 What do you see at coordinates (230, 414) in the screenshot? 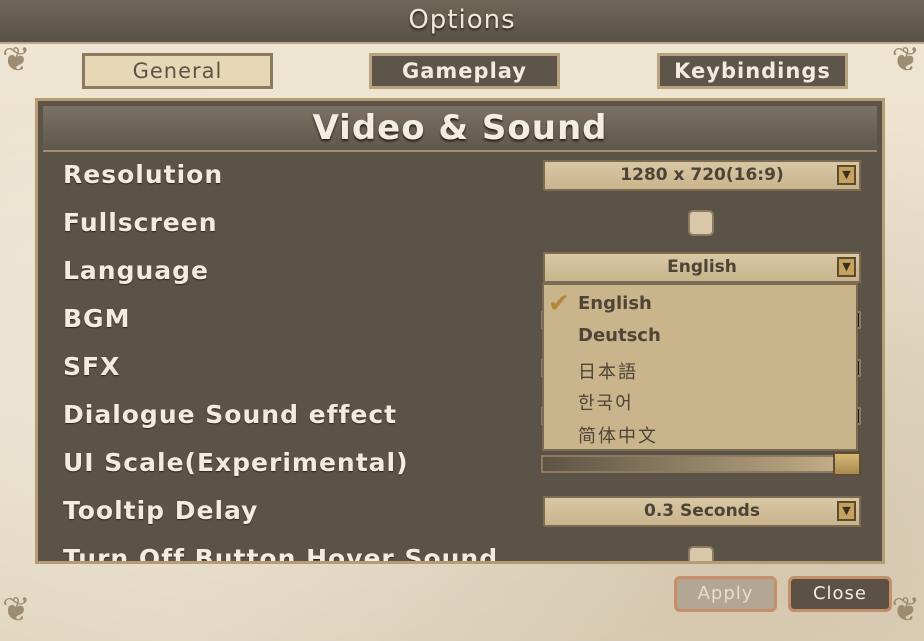
I see `dialogue-sound-label: Dialogue Sound effect` at bounding box center [230, 414].